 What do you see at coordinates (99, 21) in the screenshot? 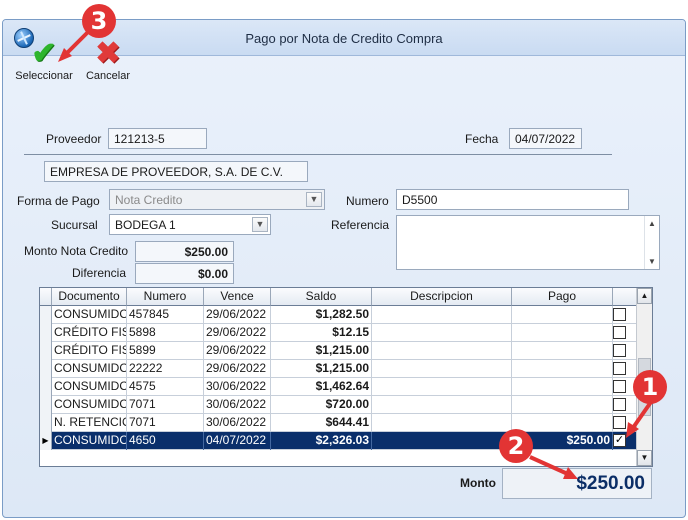
I see `annotation-badge-3: 3` at bounding box center [99, 21].